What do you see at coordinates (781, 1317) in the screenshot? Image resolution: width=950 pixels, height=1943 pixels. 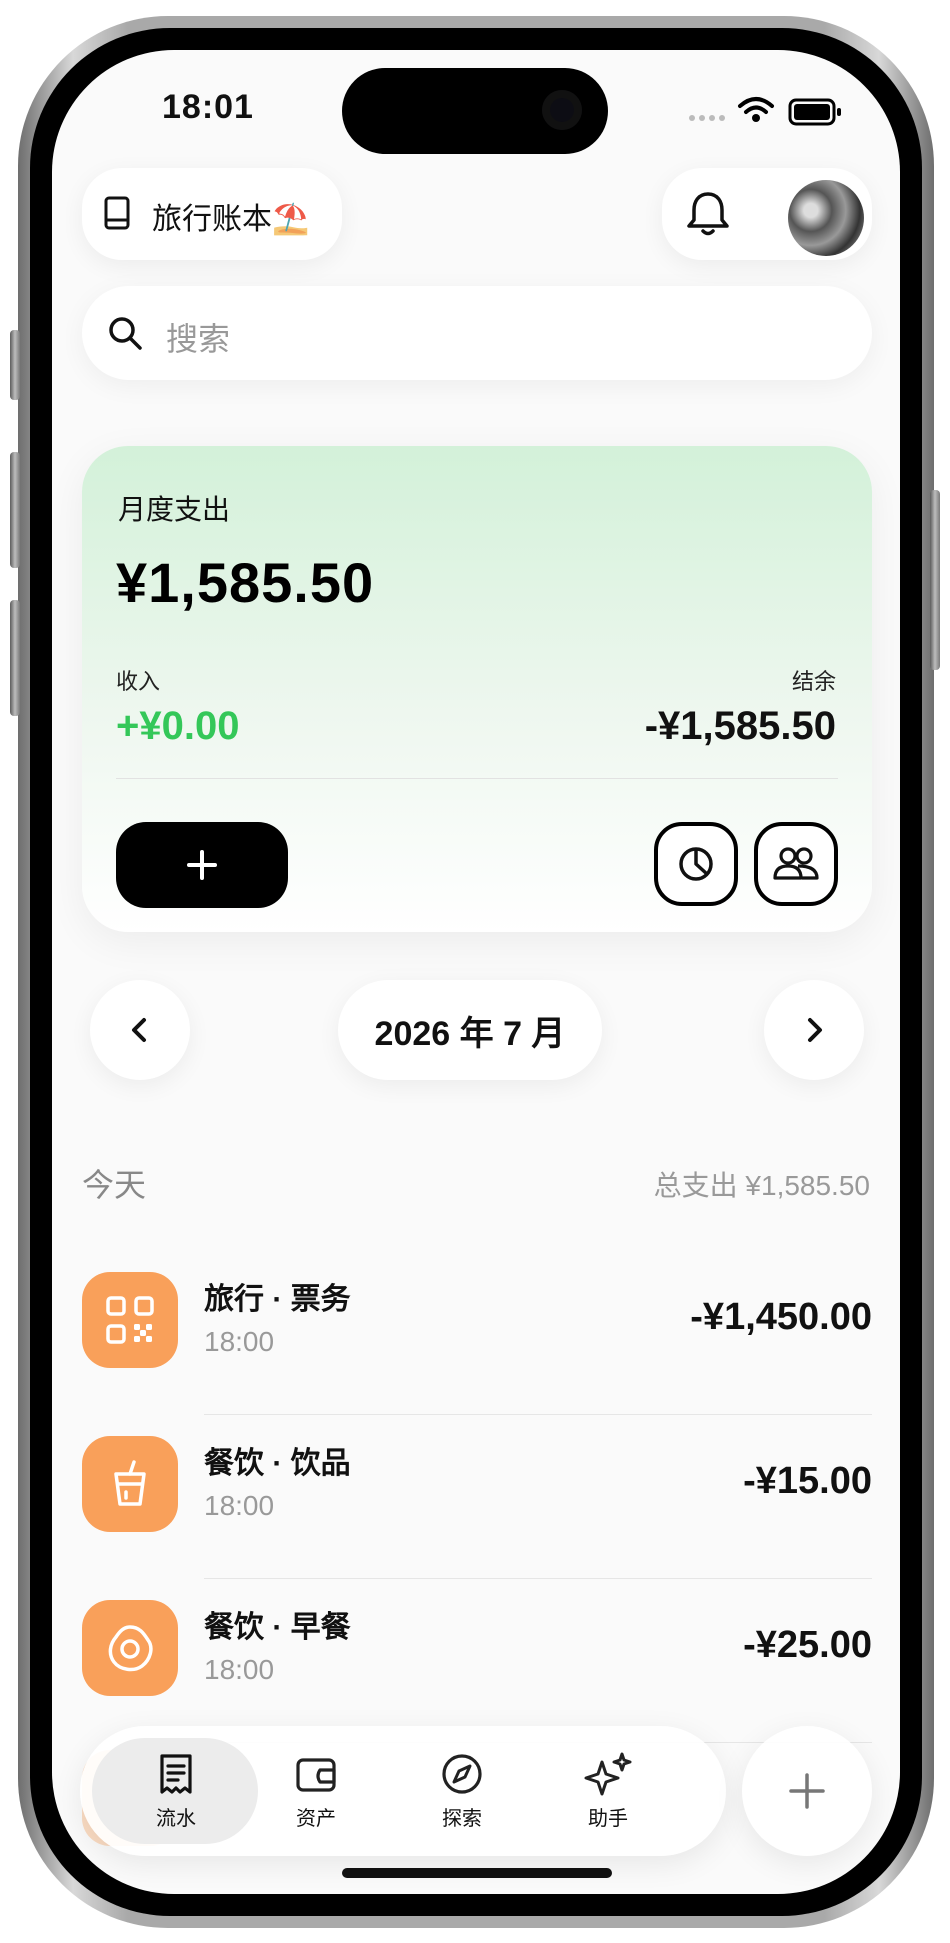 I see `transaction-amount: -¥1,450.00` at bounding box center [781, 1317].